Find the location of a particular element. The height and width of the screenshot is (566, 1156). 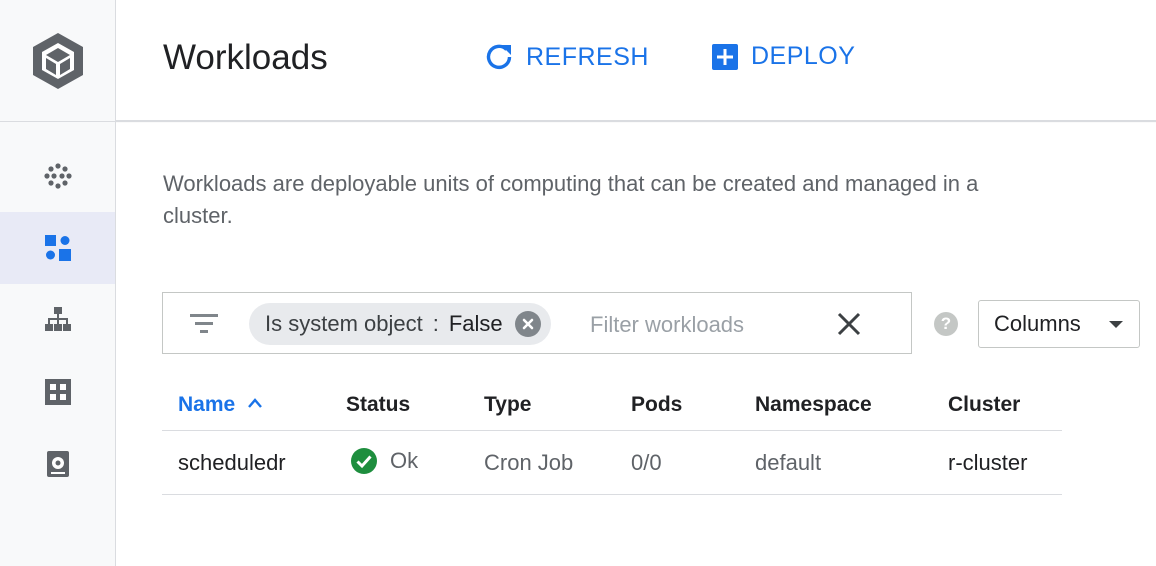

filter-list-icon is located at coordinates (204, 324).